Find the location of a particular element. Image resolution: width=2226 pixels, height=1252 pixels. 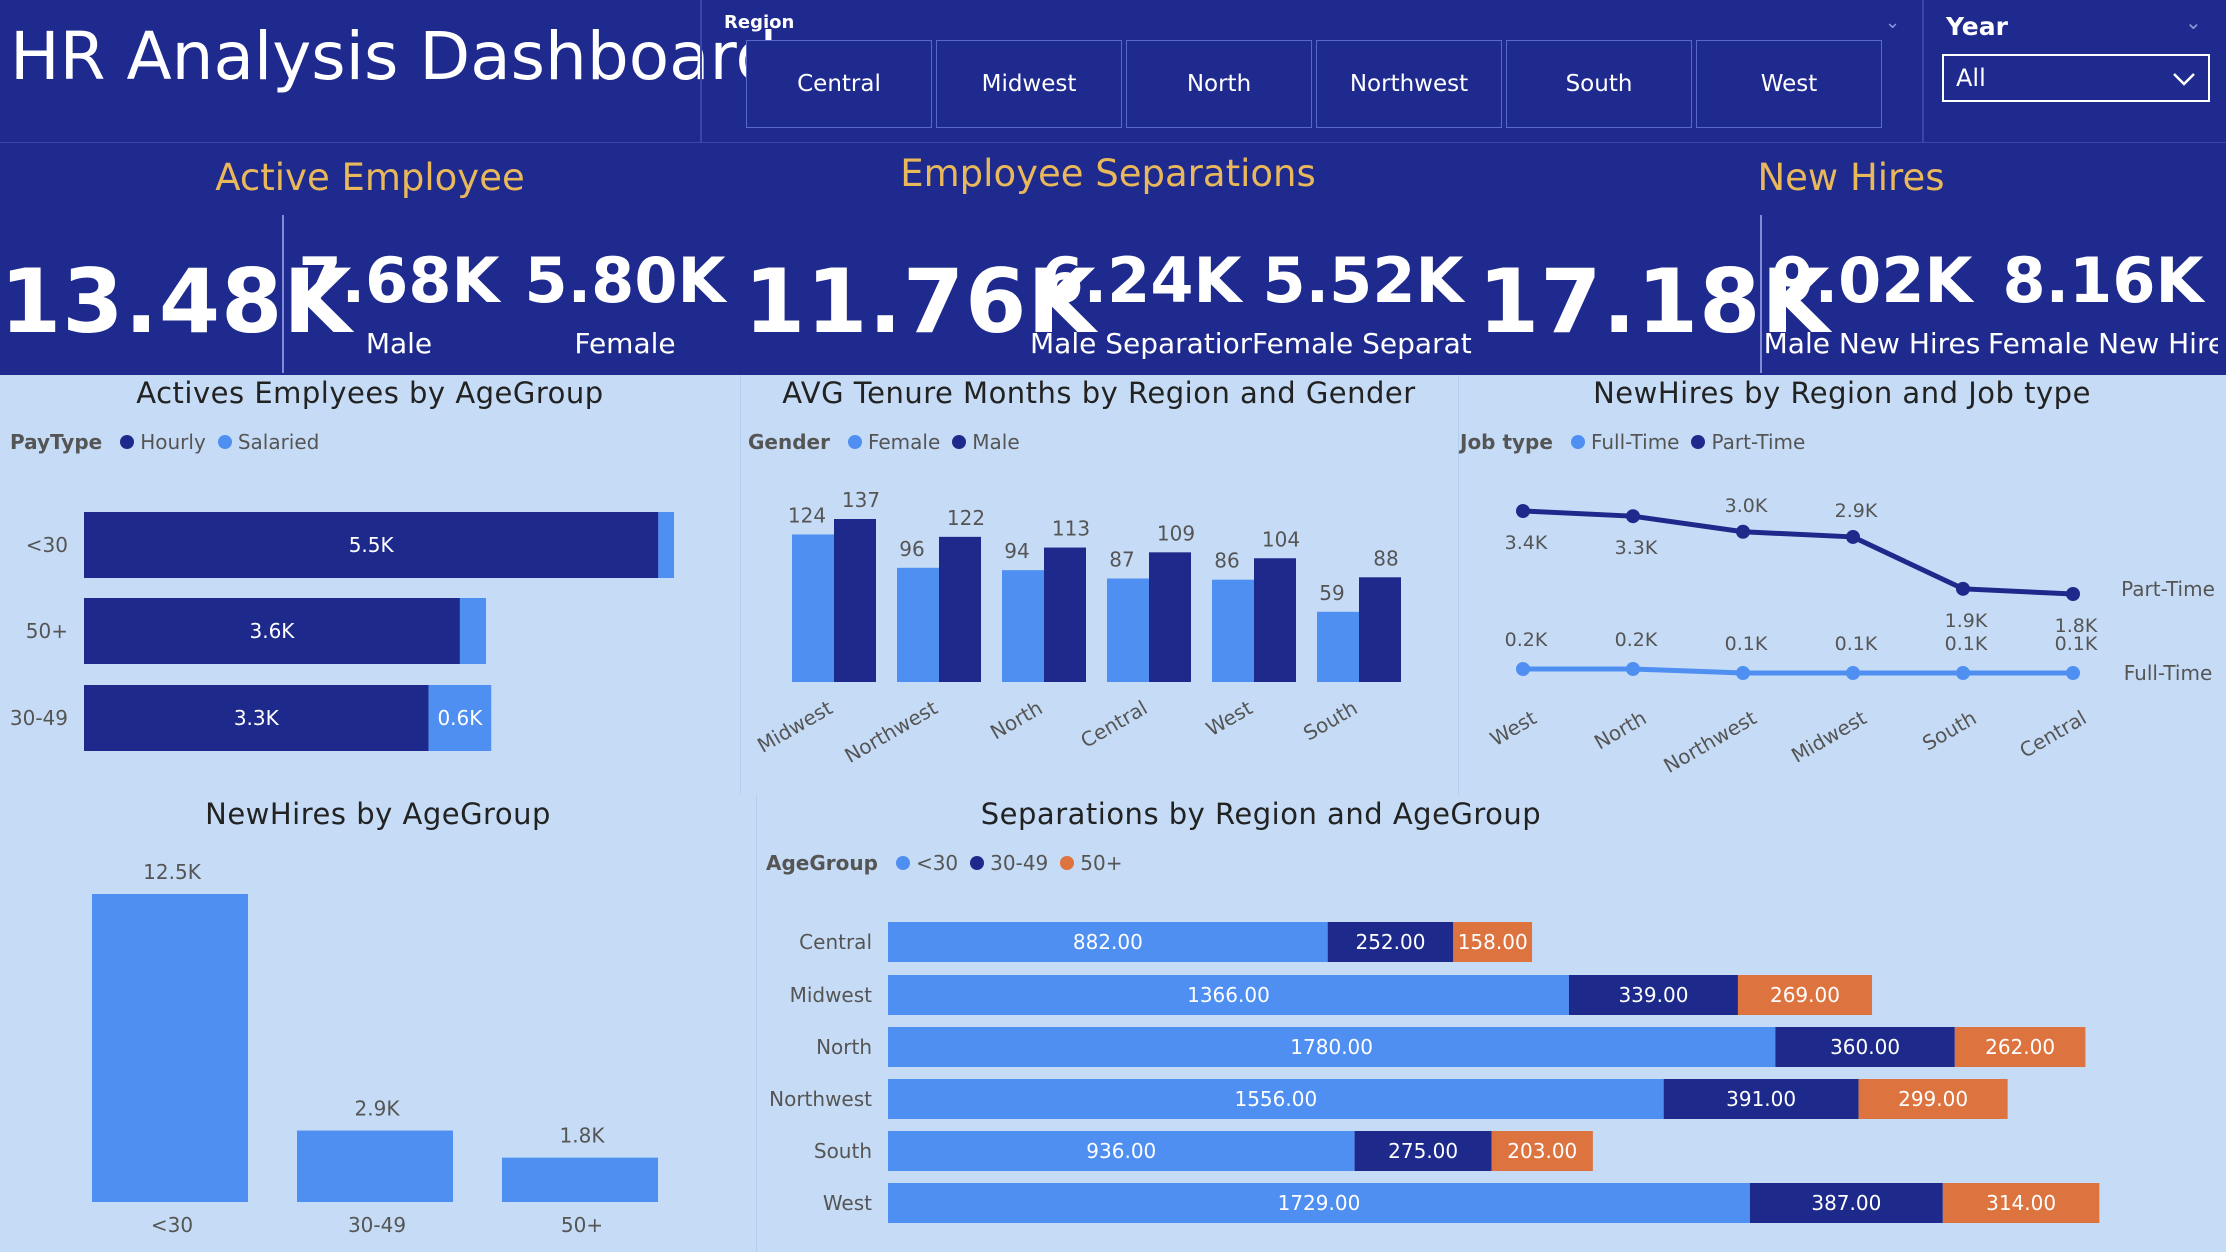

data-label: 3.4K is located at coordinates (1526, 543).